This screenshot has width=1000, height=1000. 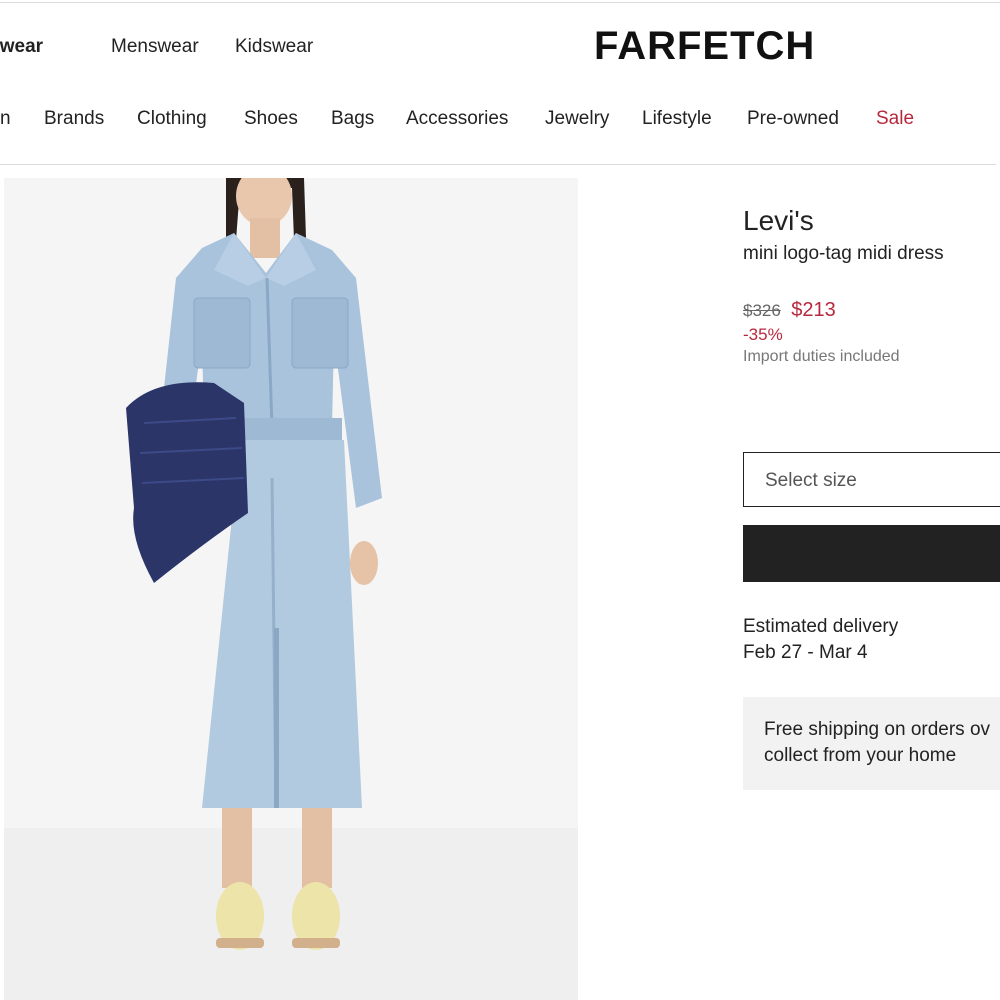 What do you see at coordinates (877, 729) in the screenshot?
I see `shipping-line-1: Free shipping on orders ov` at bounding box center [877, 729].